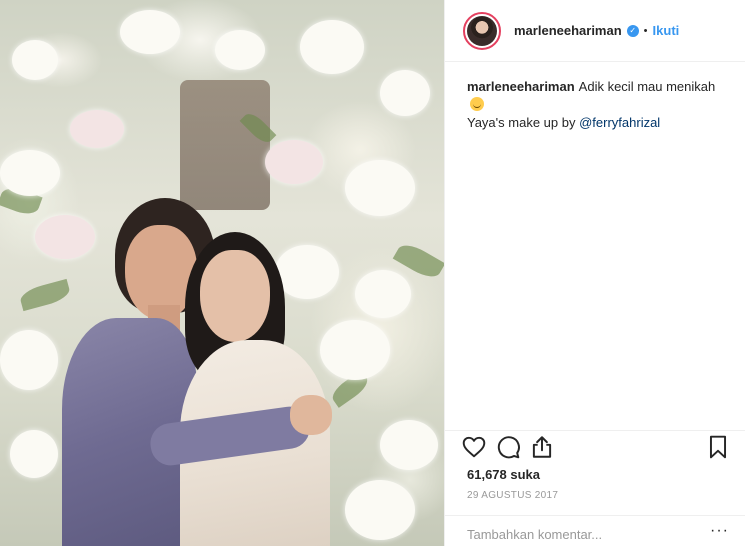  Describe the element at coordinates (568, 30) in the screenshot. I see `header-username: marleneehariman` at that location.